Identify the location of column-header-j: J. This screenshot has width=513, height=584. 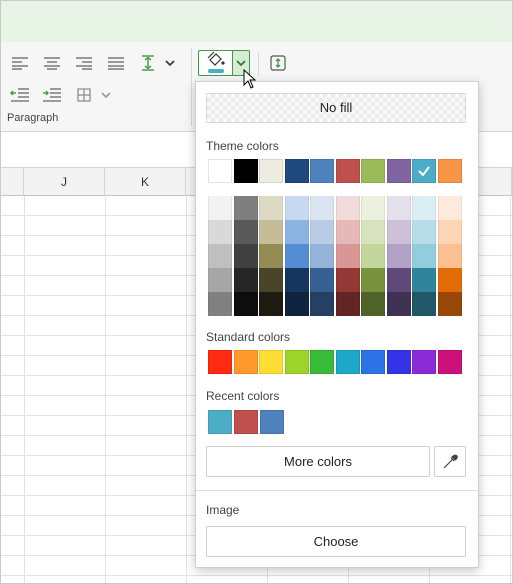
(64, 182).